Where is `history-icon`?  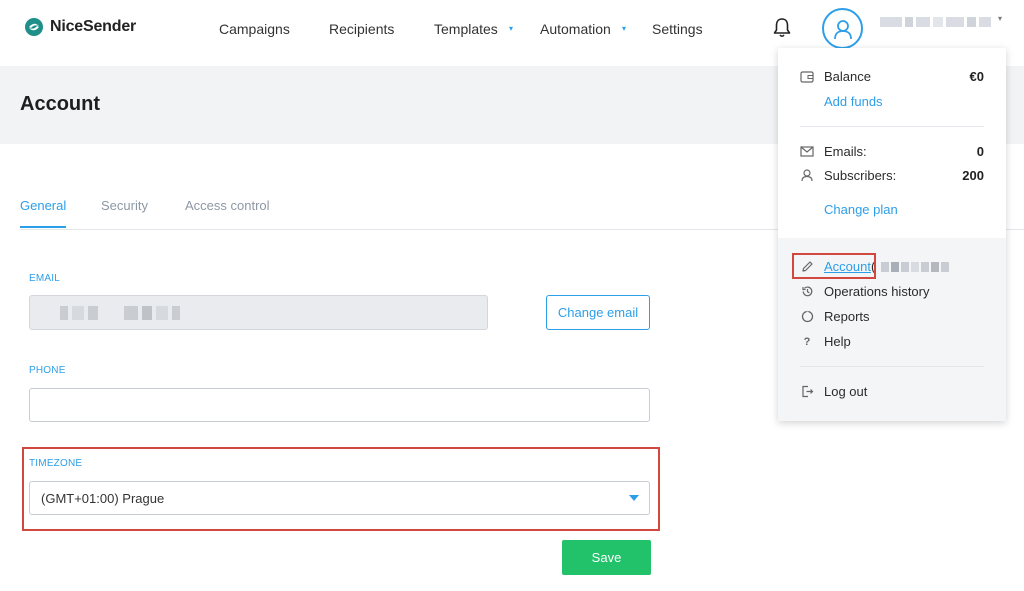
history-icon is located at coordinates (807, 292).